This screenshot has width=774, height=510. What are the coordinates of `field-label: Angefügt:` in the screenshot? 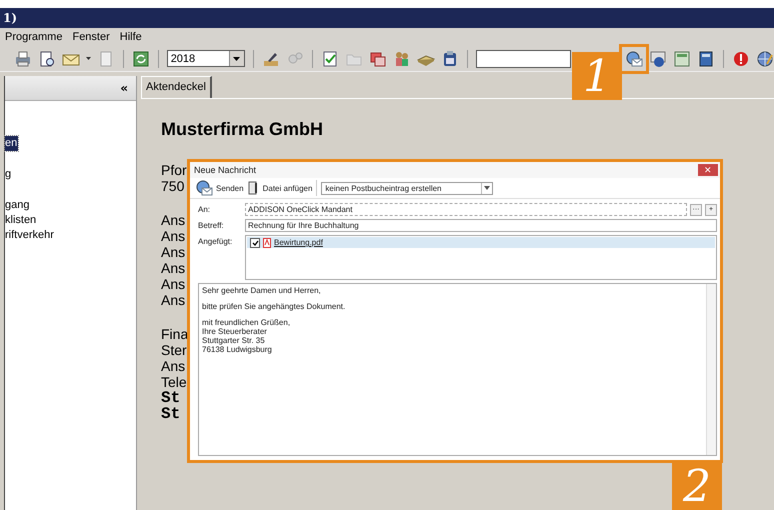 It's located at (216, 241).